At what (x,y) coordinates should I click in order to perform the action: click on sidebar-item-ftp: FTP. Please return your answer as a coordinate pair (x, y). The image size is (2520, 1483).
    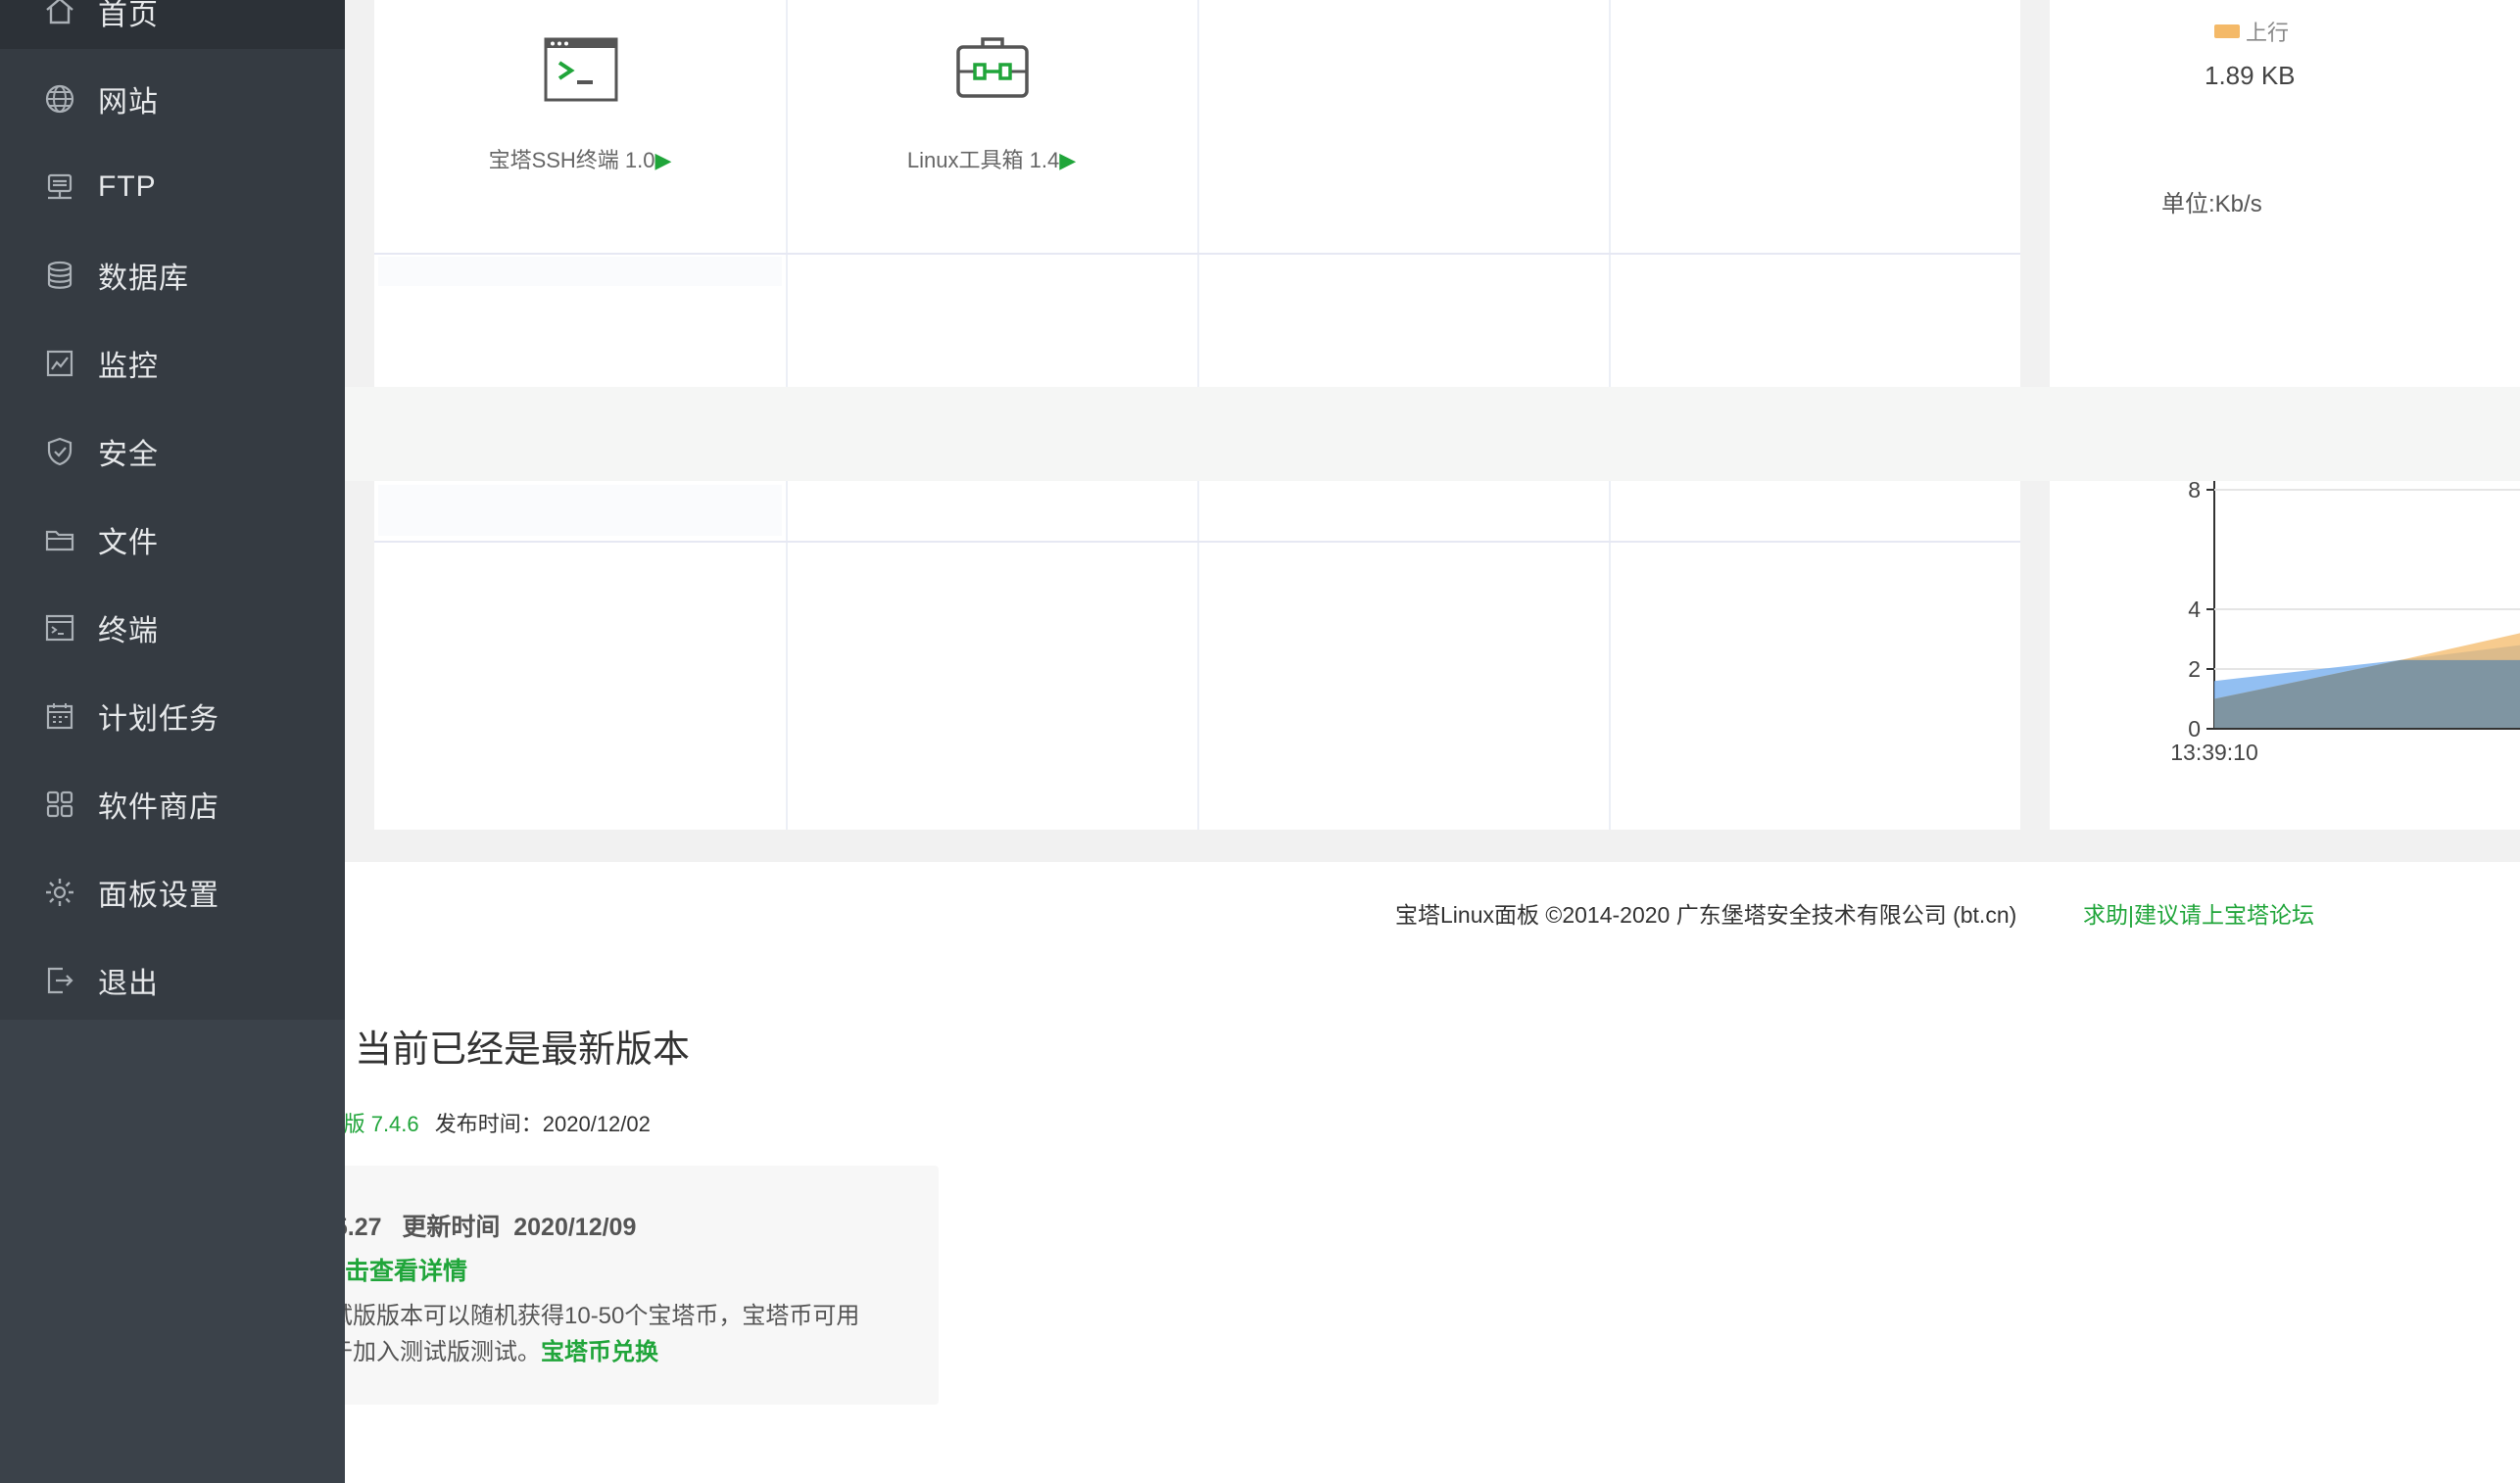
    Looking at the image, I should click on (172, 187).